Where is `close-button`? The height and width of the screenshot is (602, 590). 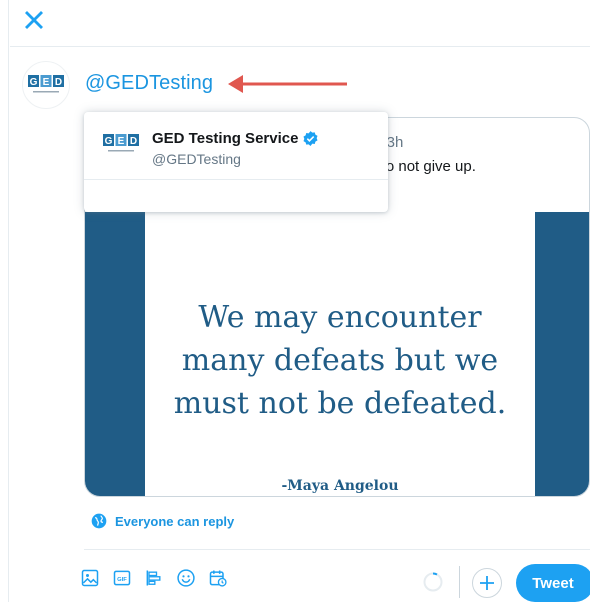
close-button is located at coordinates (34, 20).